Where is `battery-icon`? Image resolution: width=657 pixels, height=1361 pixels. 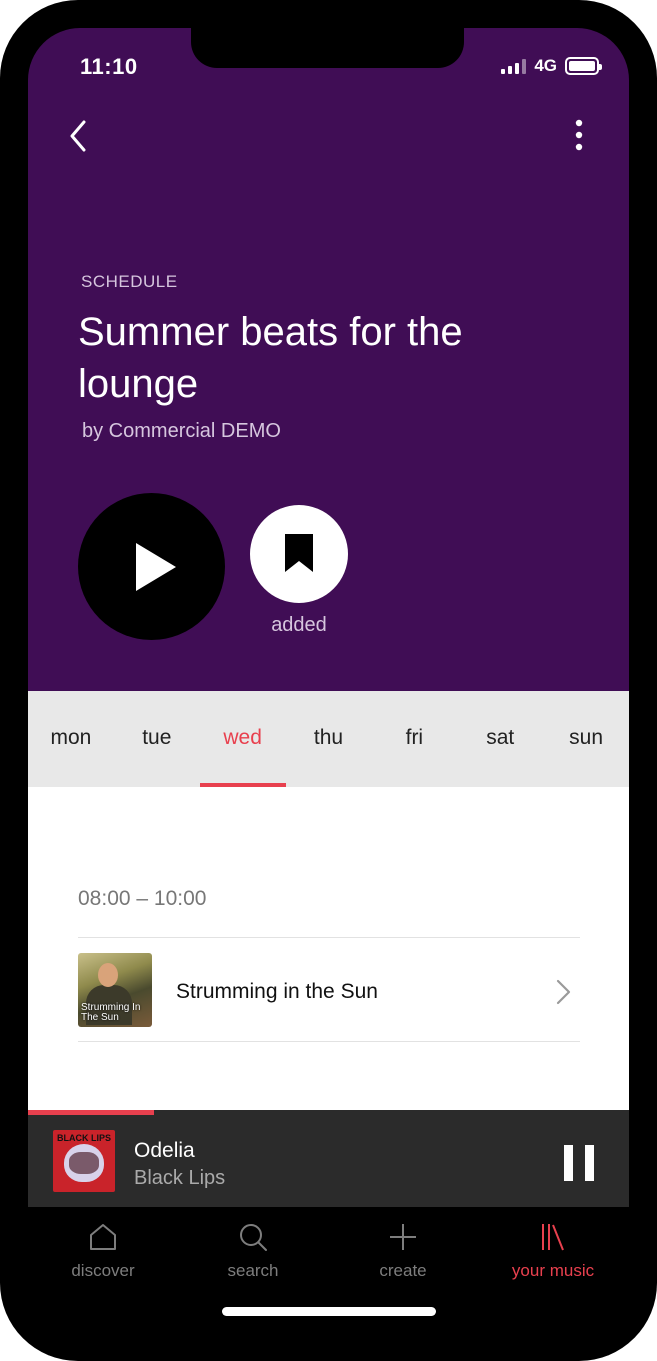
battery-icon is located at coordinates (583, 66).